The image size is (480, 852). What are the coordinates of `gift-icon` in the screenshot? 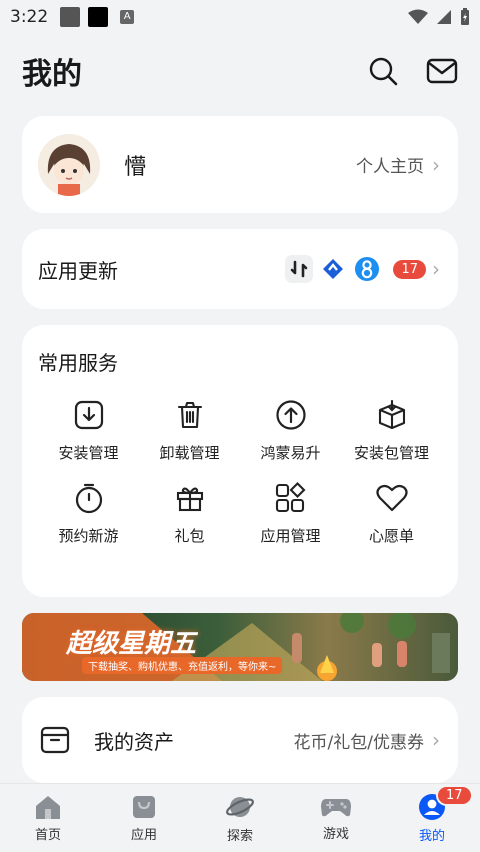 It's located at (190, 498).